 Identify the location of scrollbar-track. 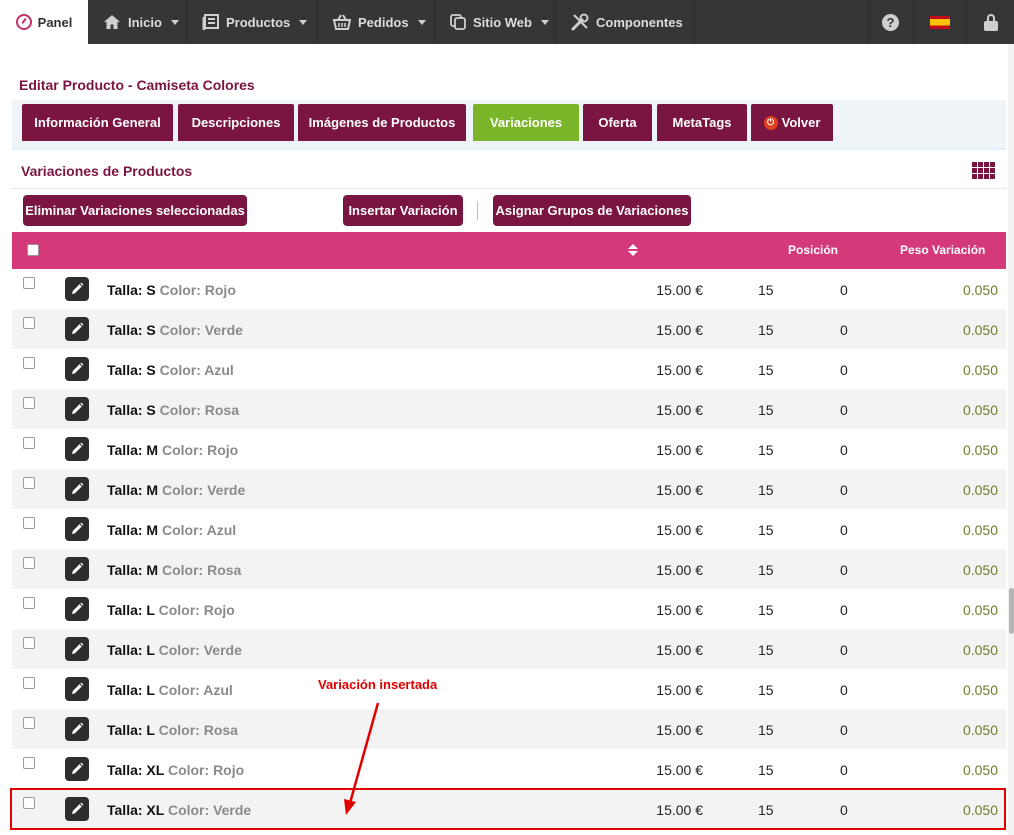
(1011, 439).